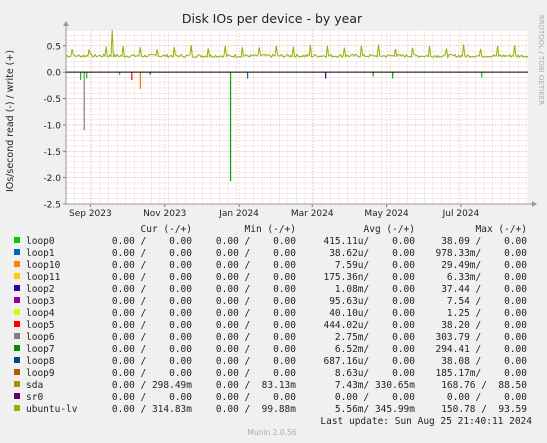  Describe the element at coordinates (481, 349) in the screenshot. I see `legend-value-max: 294.41 / 0.00` at that location.